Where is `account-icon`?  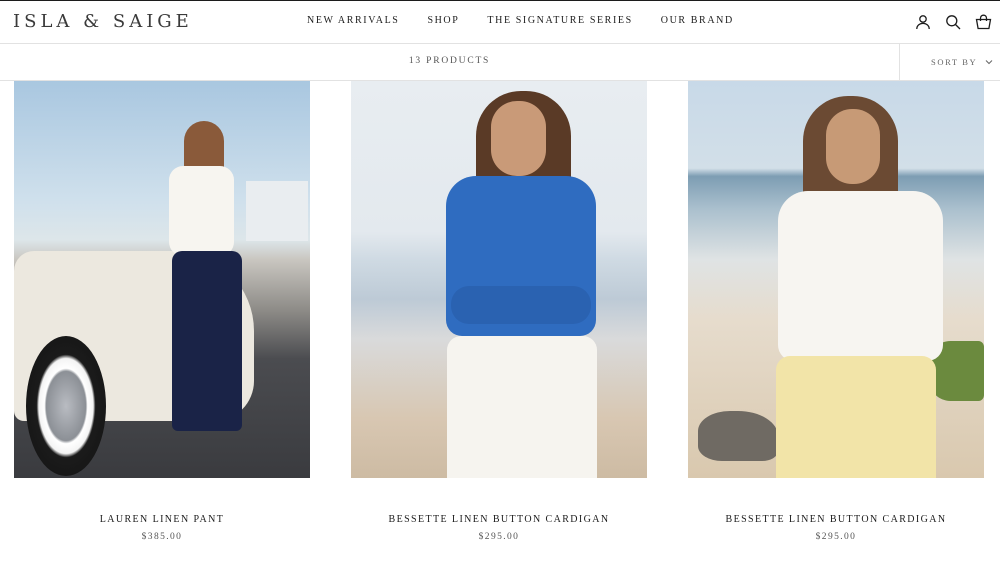 account-icon is located at coordinates (923, 22).